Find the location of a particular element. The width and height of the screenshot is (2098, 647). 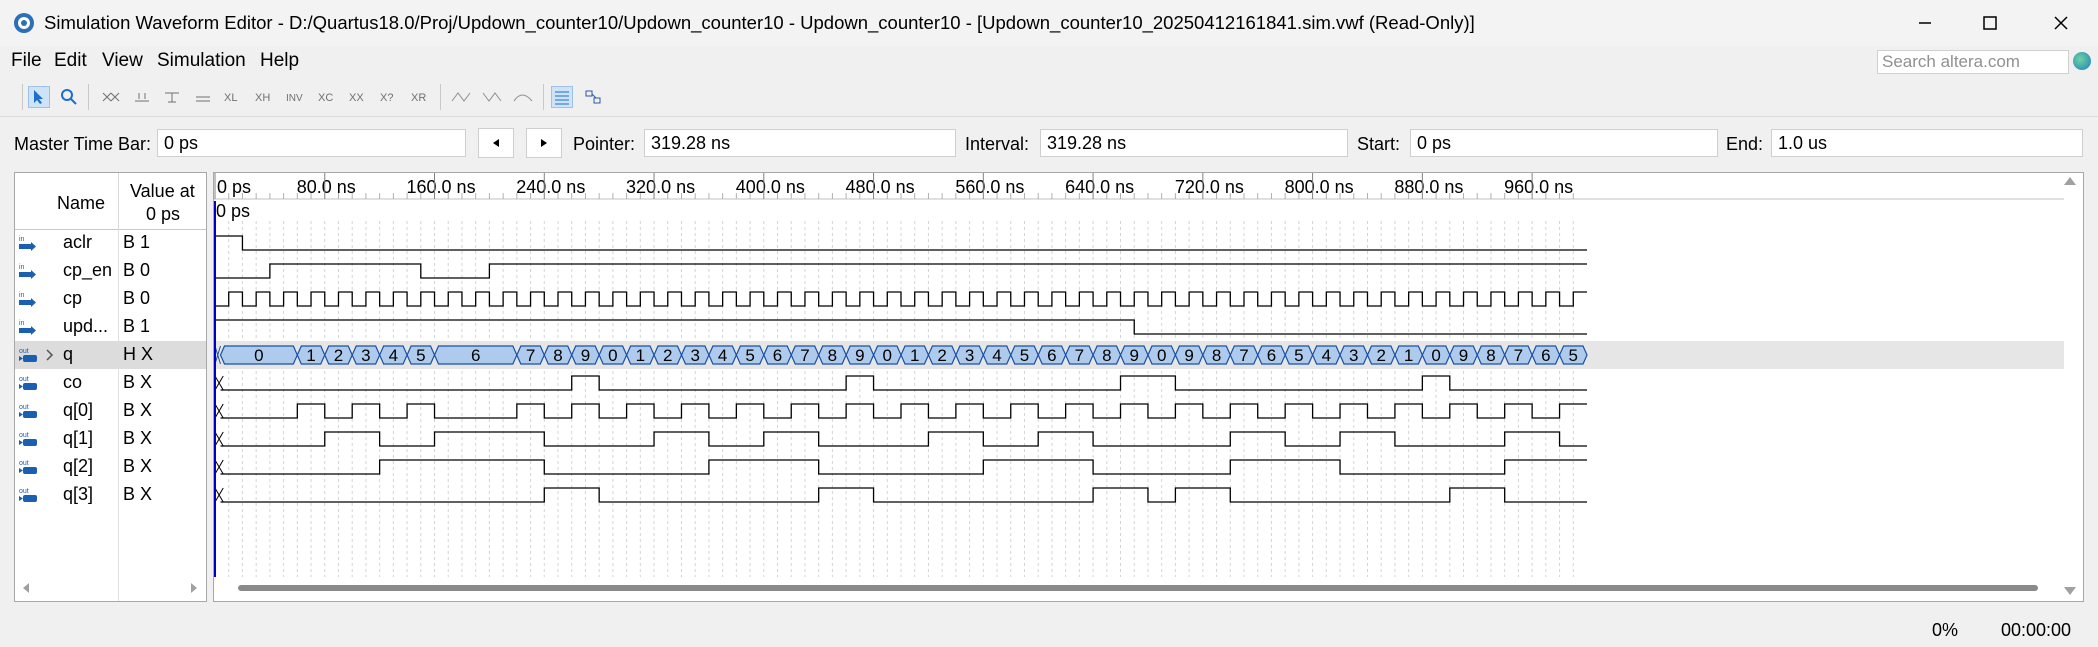

app-icon is located at coordinates (24, 23).